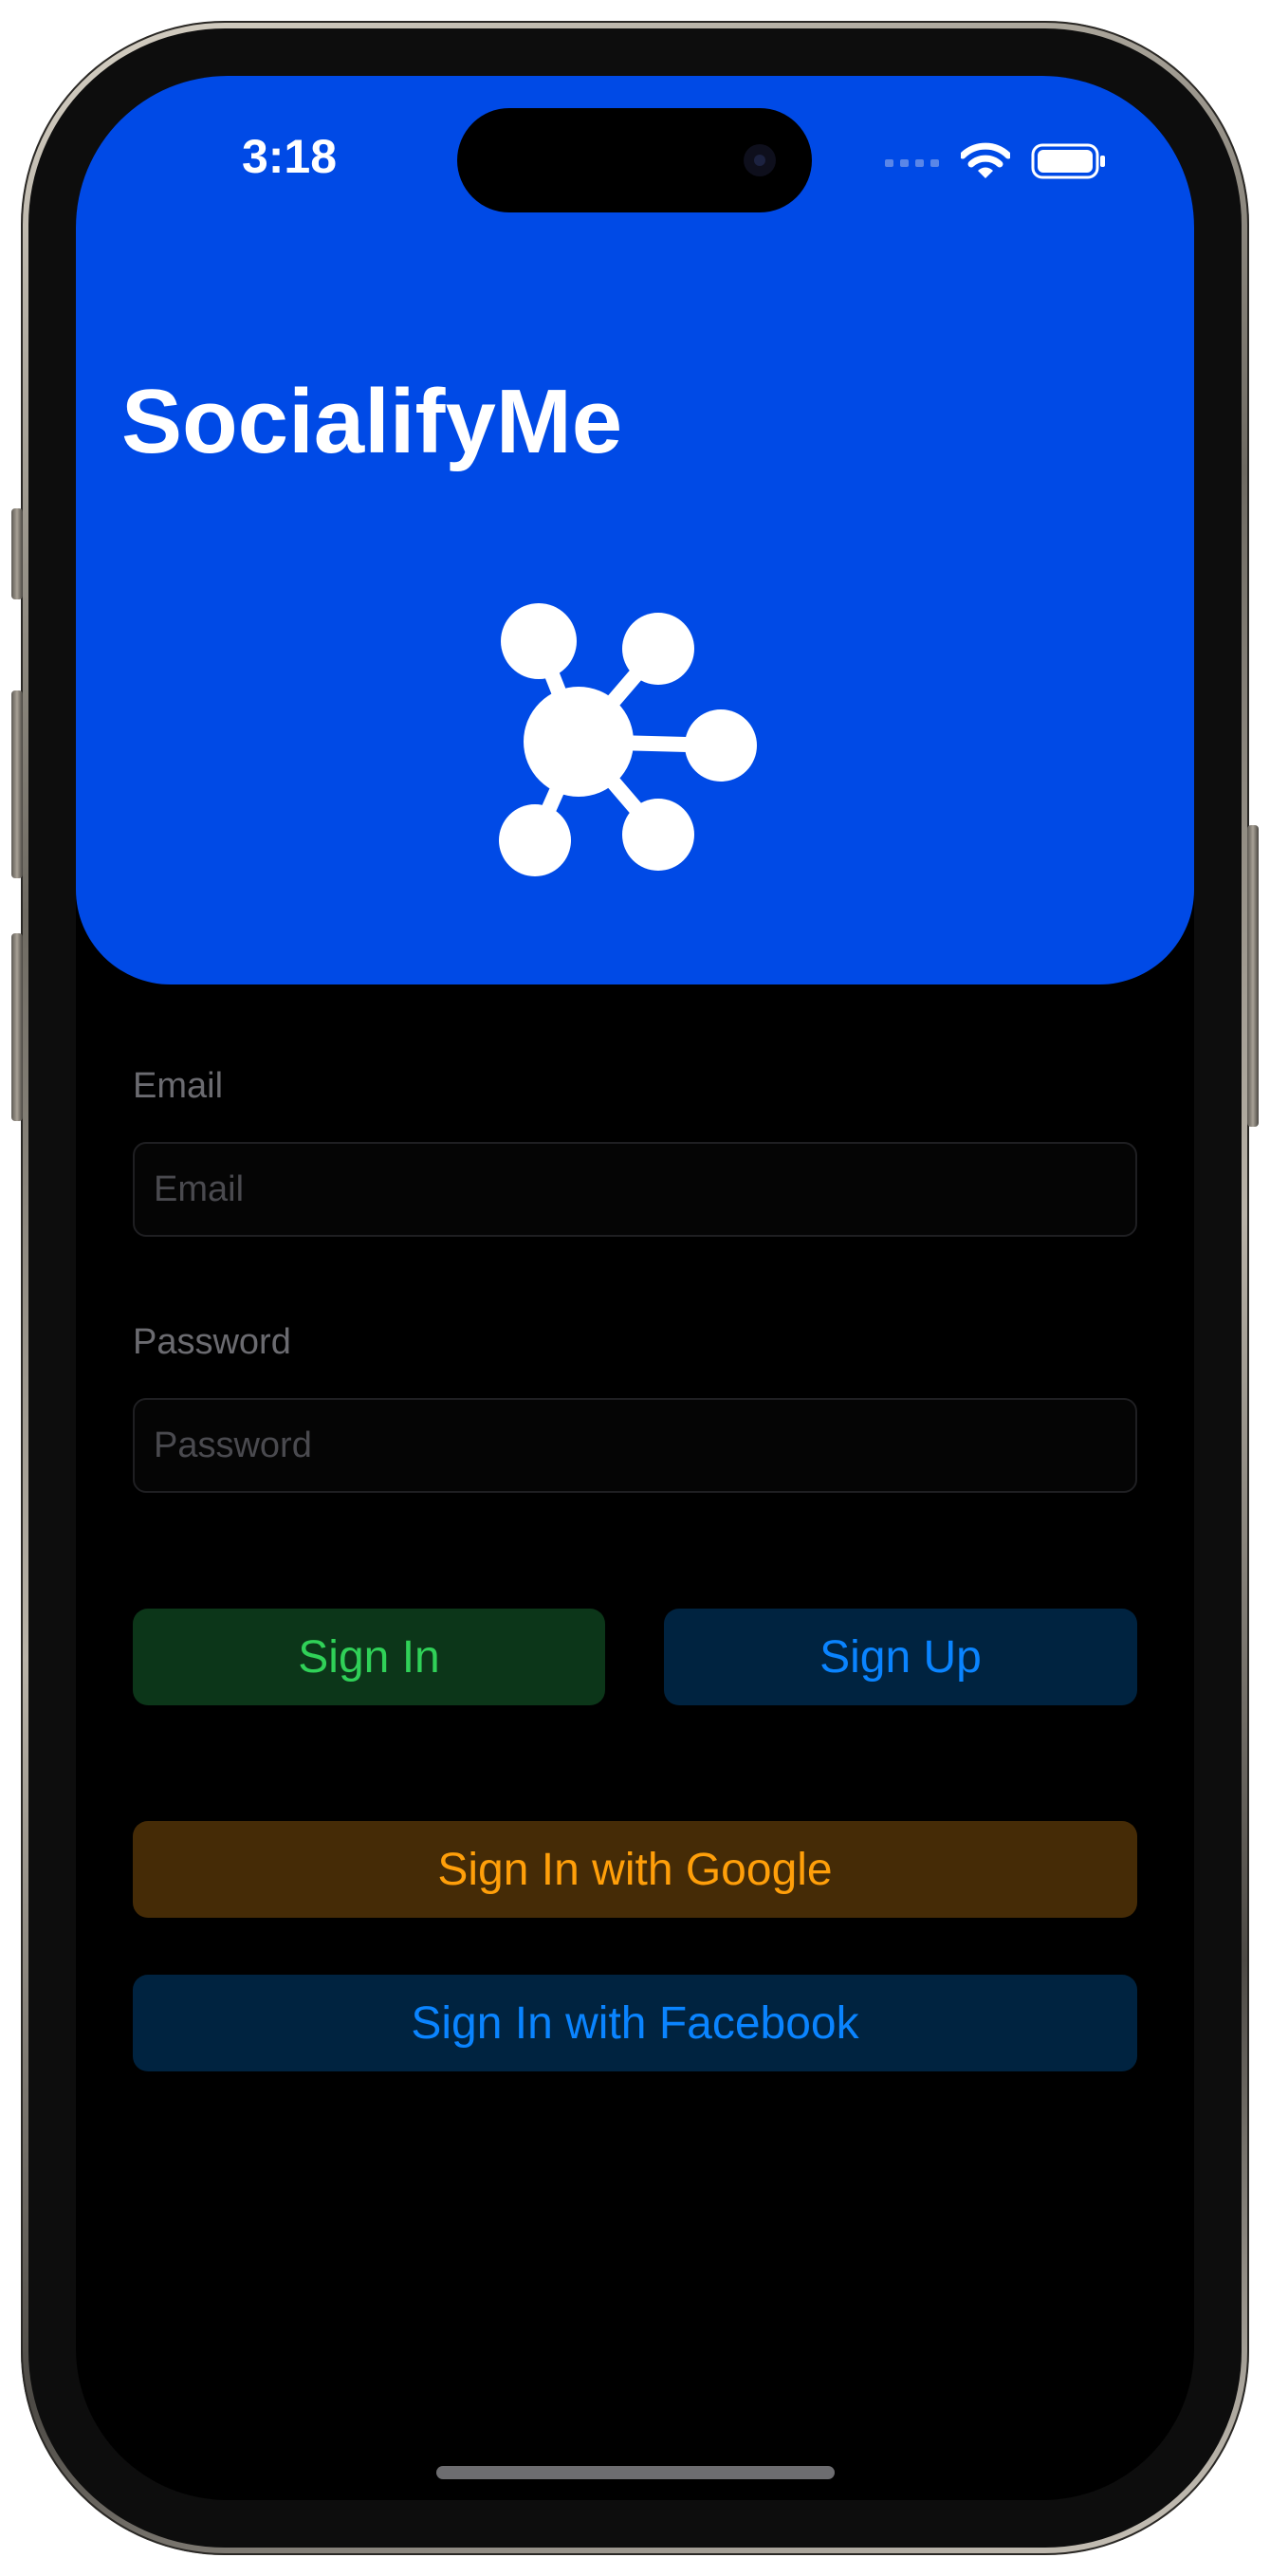  Describe the element at coordinates (289, 156) in the screenshot. I see `status-time: 3:18` at that location.